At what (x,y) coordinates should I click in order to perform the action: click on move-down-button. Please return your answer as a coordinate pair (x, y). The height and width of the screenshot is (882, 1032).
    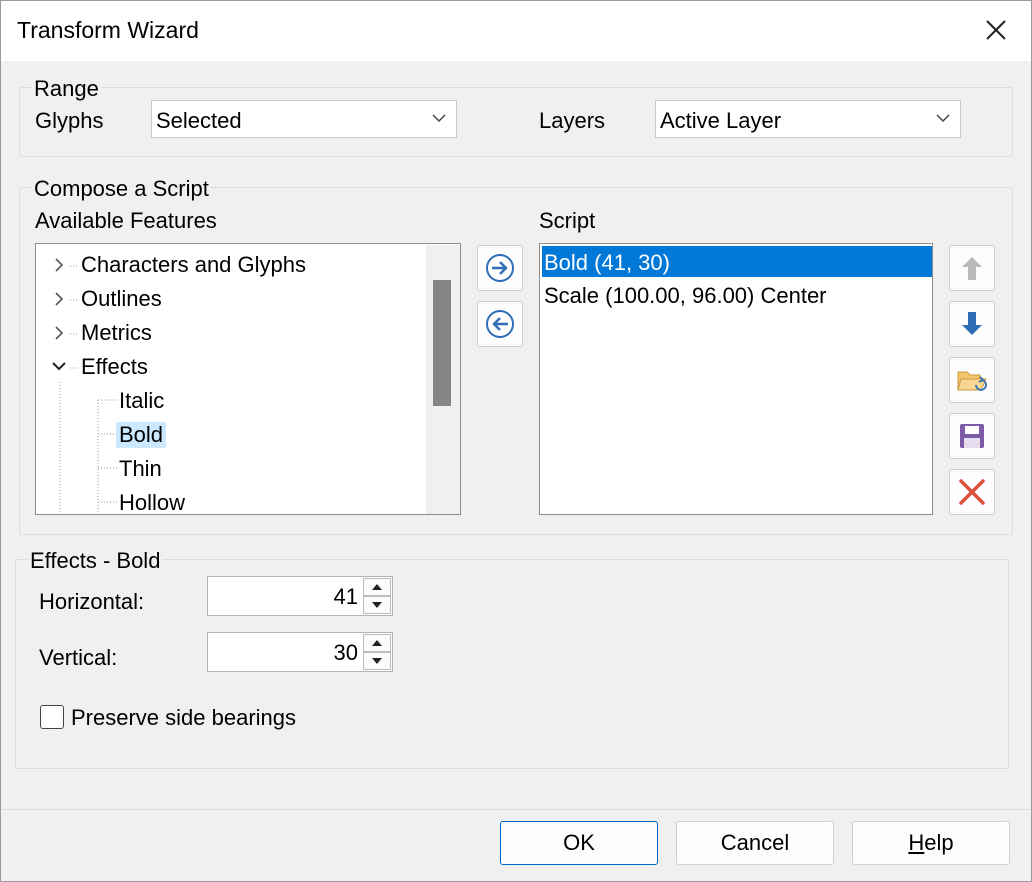
    Looking at the image, I should click on (972, 324).